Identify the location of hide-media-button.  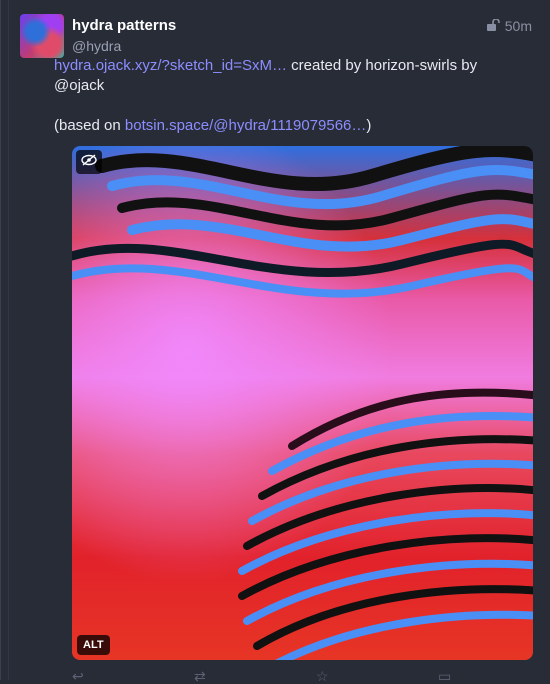
(89, 162).